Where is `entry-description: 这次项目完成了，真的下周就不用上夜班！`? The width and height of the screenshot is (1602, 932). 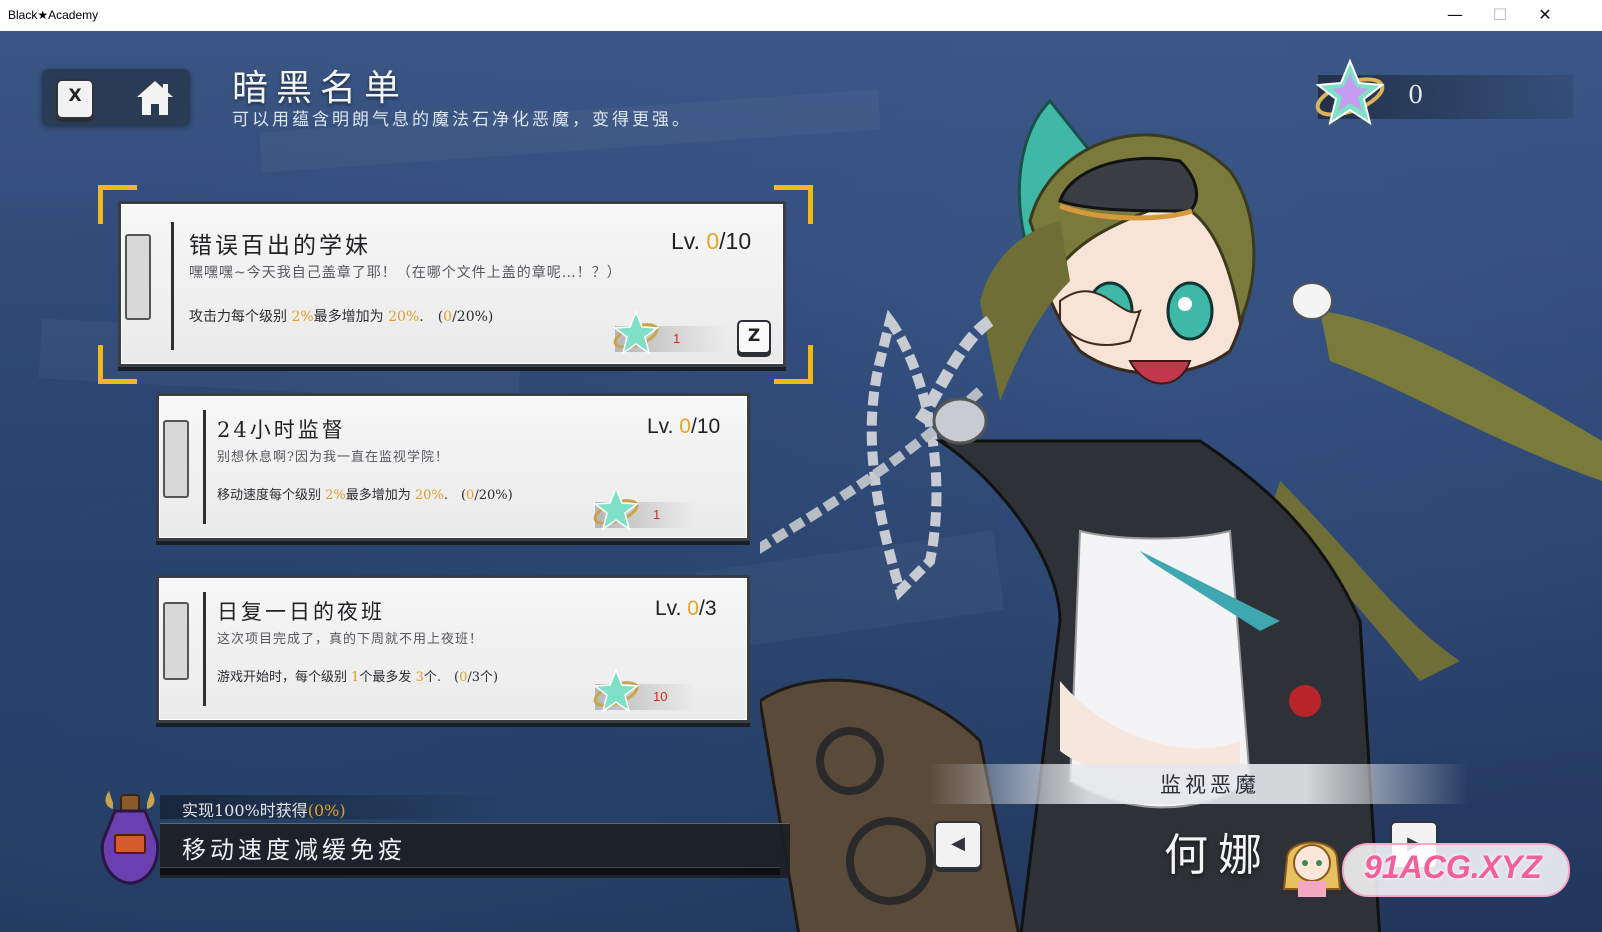 entry-description: 这次项目完成了，真的下周就不用上夜班！ is located at coordinates (350, 639).